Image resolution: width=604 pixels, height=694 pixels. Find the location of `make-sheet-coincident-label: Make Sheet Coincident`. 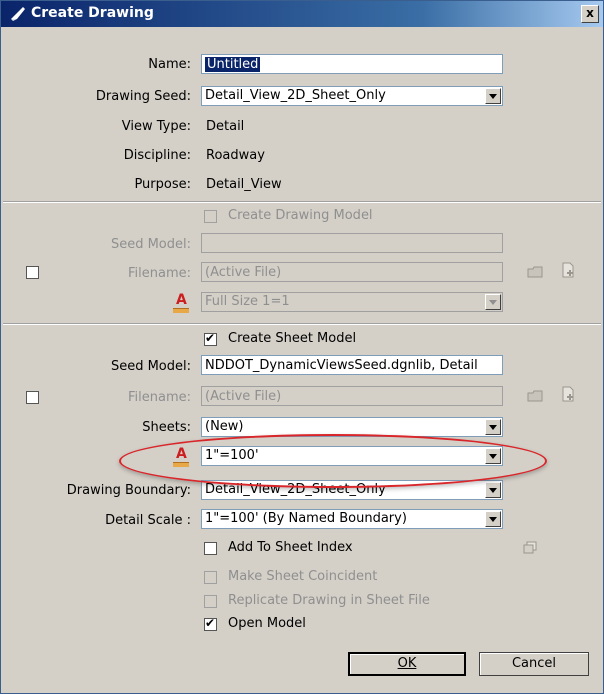

make-sheet-coincident-label: Make Sheet Coincident is located at coordinates (303, 576).